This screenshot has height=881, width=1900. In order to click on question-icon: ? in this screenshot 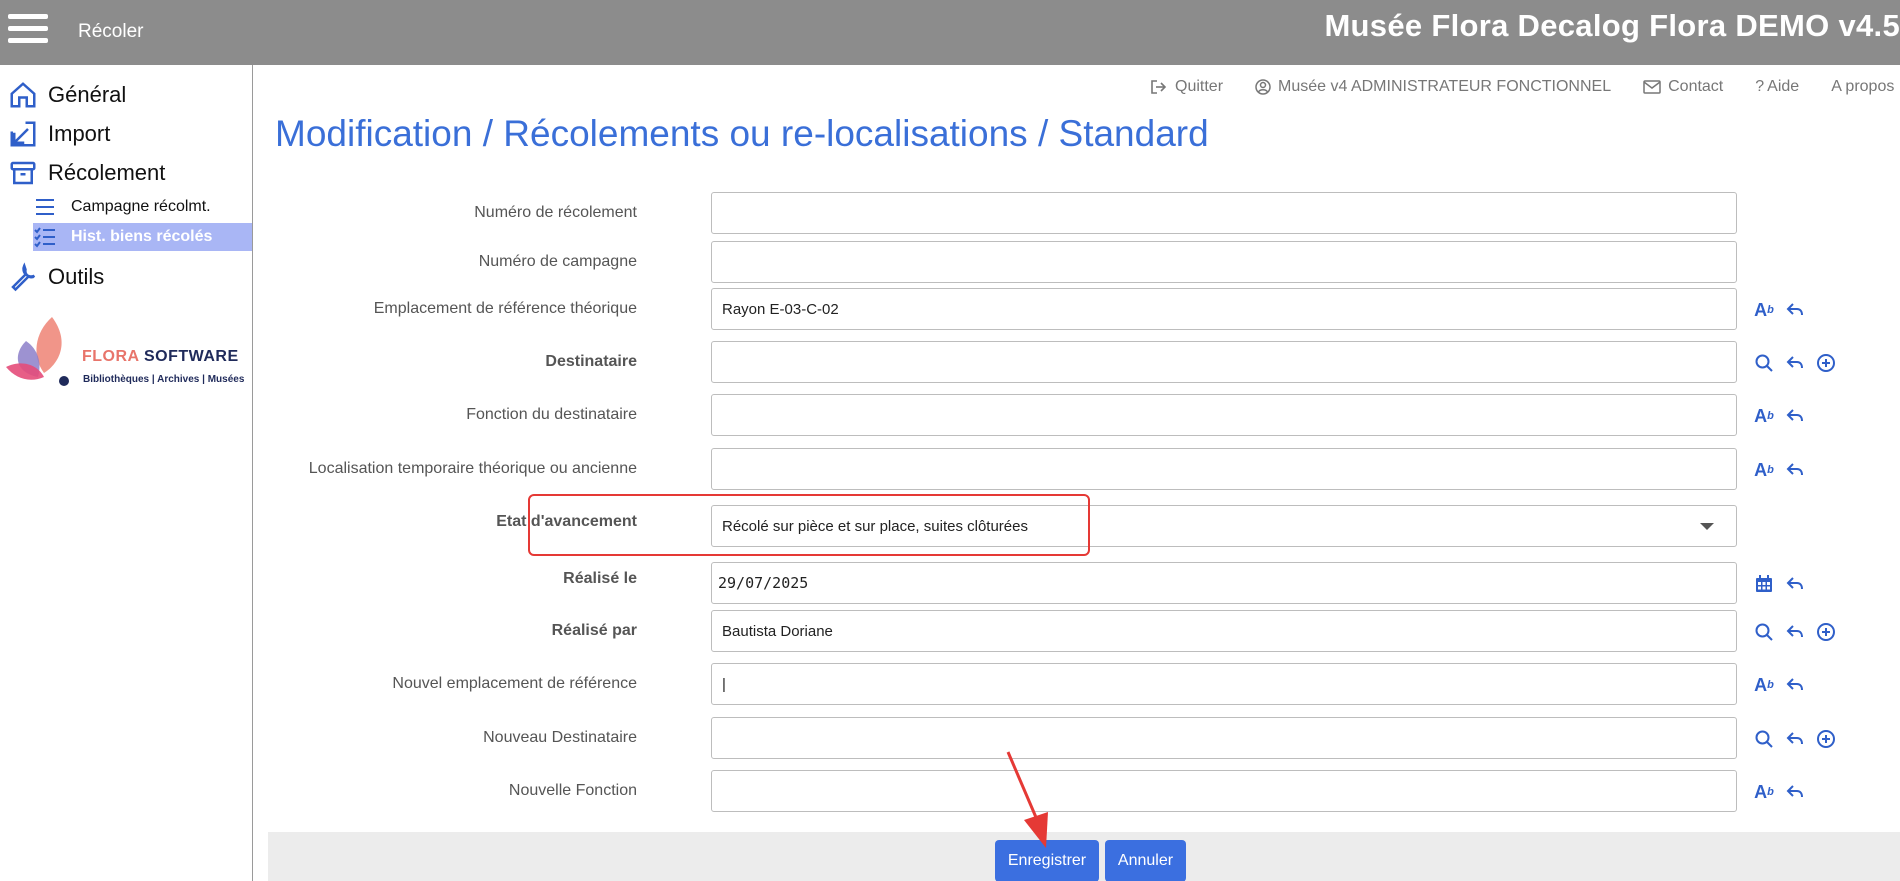, I will do `click(1760, 86)`.